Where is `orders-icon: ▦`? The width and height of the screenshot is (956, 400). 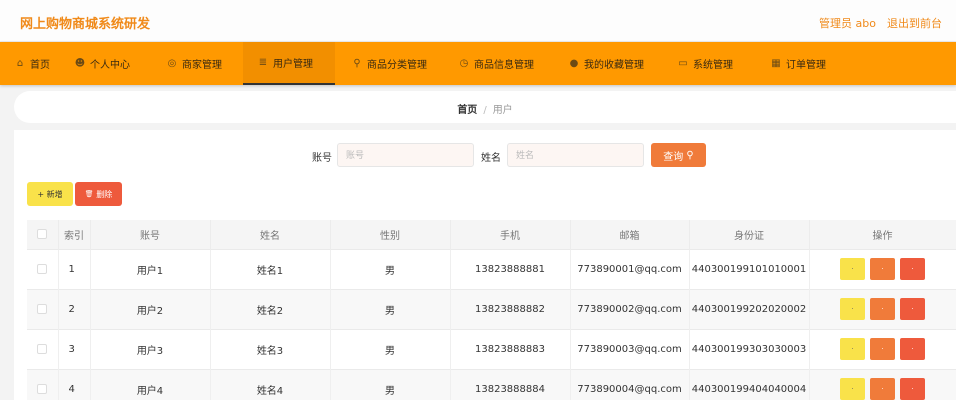 orders-icon: ▦ is located at coordinates (776, 63).